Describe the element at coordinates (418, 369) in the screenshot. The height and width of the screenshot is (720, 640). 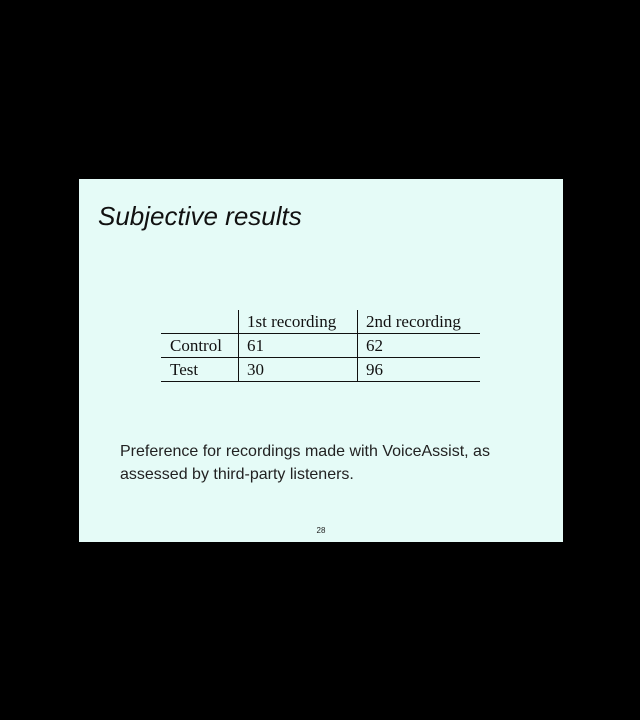
I see `cell-test-2nd: 96` at that location.